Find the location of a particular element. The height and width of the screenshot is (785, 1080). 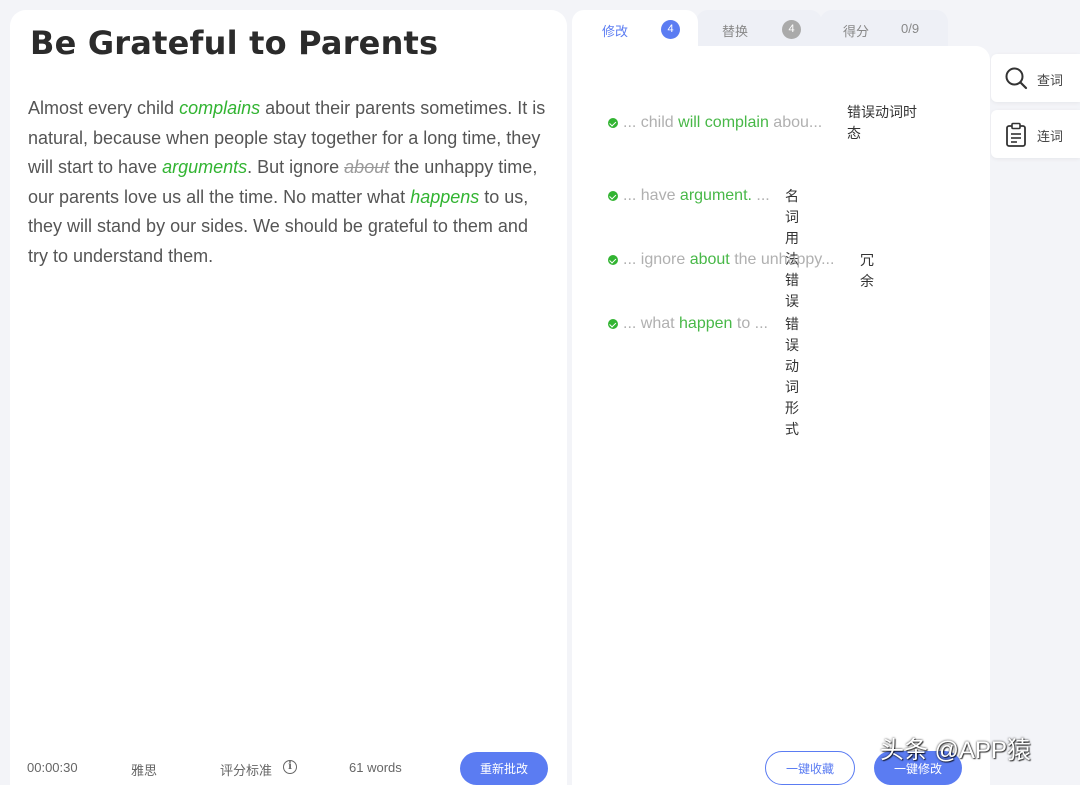

essay-footer: 00:00:30 雅思 评分标准 i 61 words 重新批改 is located at coordinates (288, 767).